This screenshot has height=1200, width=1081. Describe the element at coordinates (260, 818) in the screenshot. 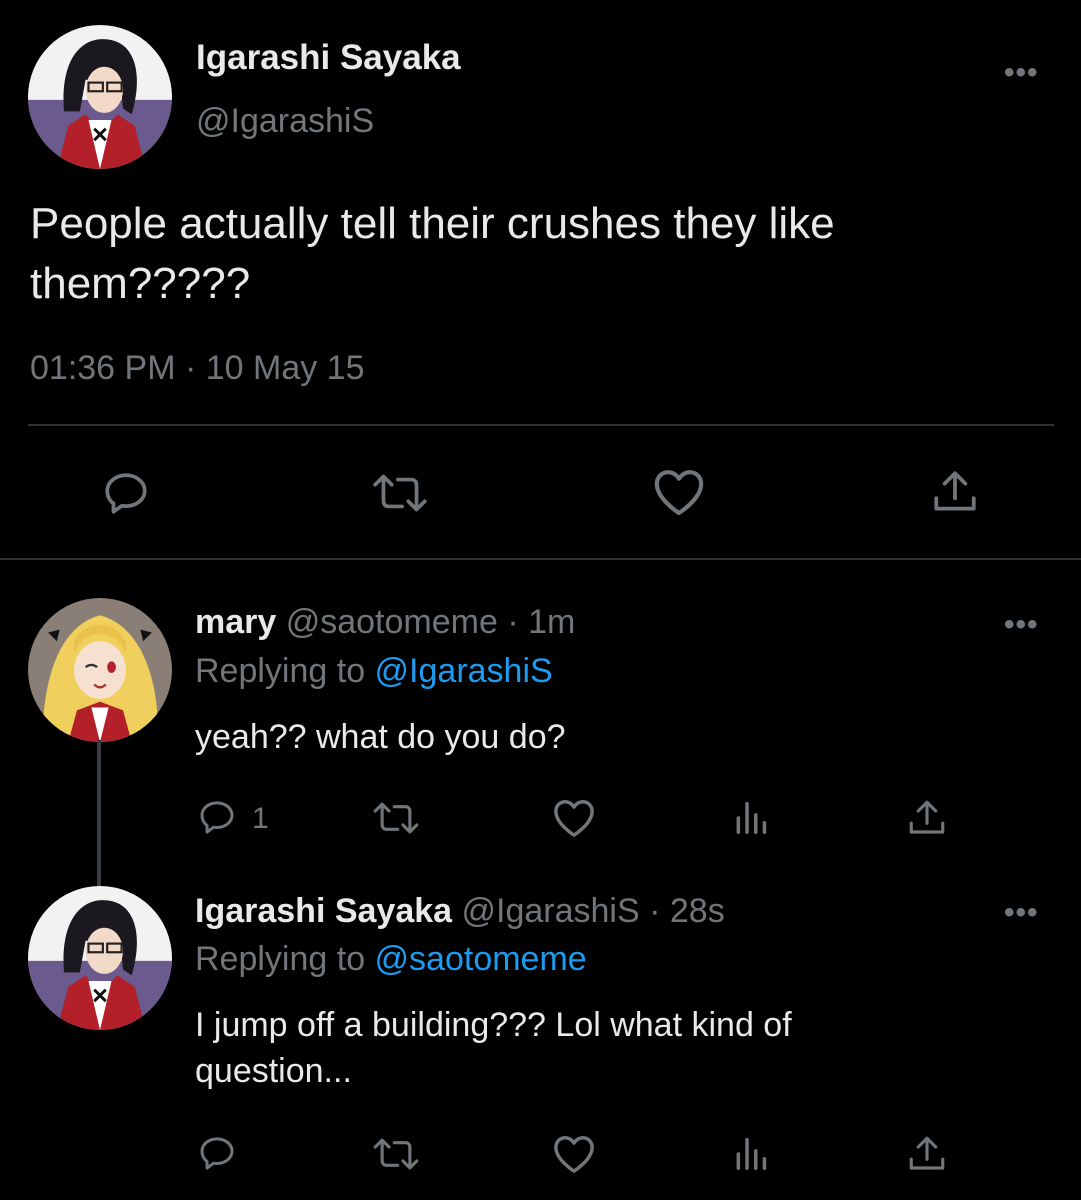

I see `reply-count: 1` at that location.